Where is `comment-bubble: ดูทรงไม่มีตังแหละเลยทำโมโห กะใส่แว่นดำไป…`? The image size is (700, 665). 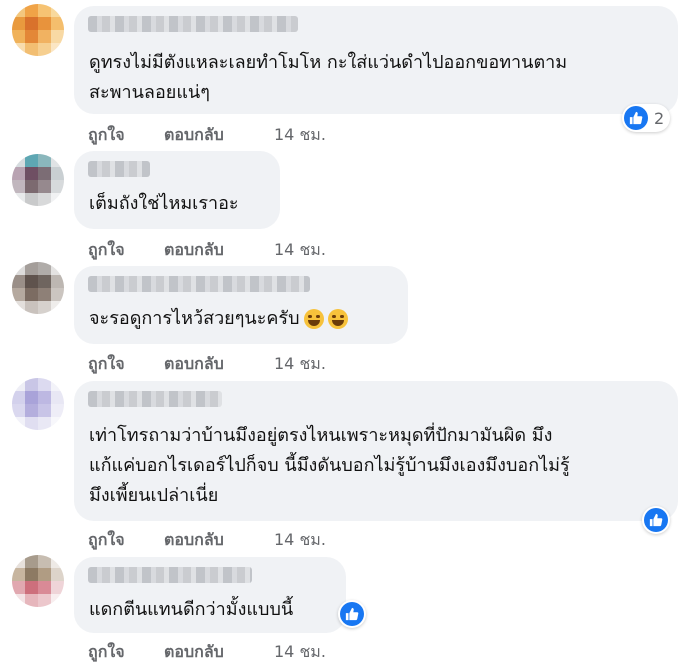
comment-bubble: ดูทรงไม่มีตังแหละเลยทำโมโห กะใส่แว่นดำไป… is located at coordinates (376, 60).